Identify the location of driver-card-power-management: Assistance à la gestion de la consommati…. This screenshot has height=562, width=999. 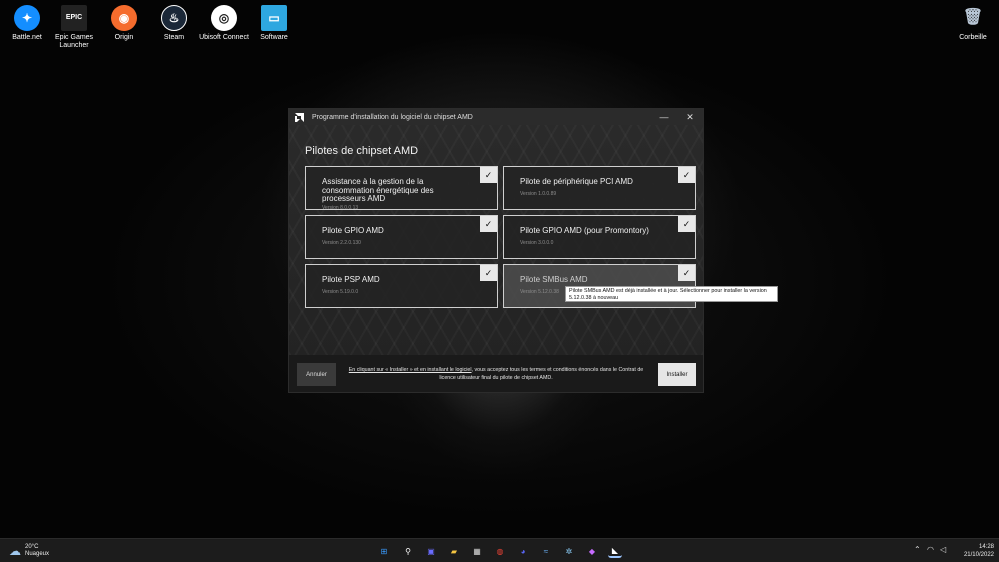
(401, 188).